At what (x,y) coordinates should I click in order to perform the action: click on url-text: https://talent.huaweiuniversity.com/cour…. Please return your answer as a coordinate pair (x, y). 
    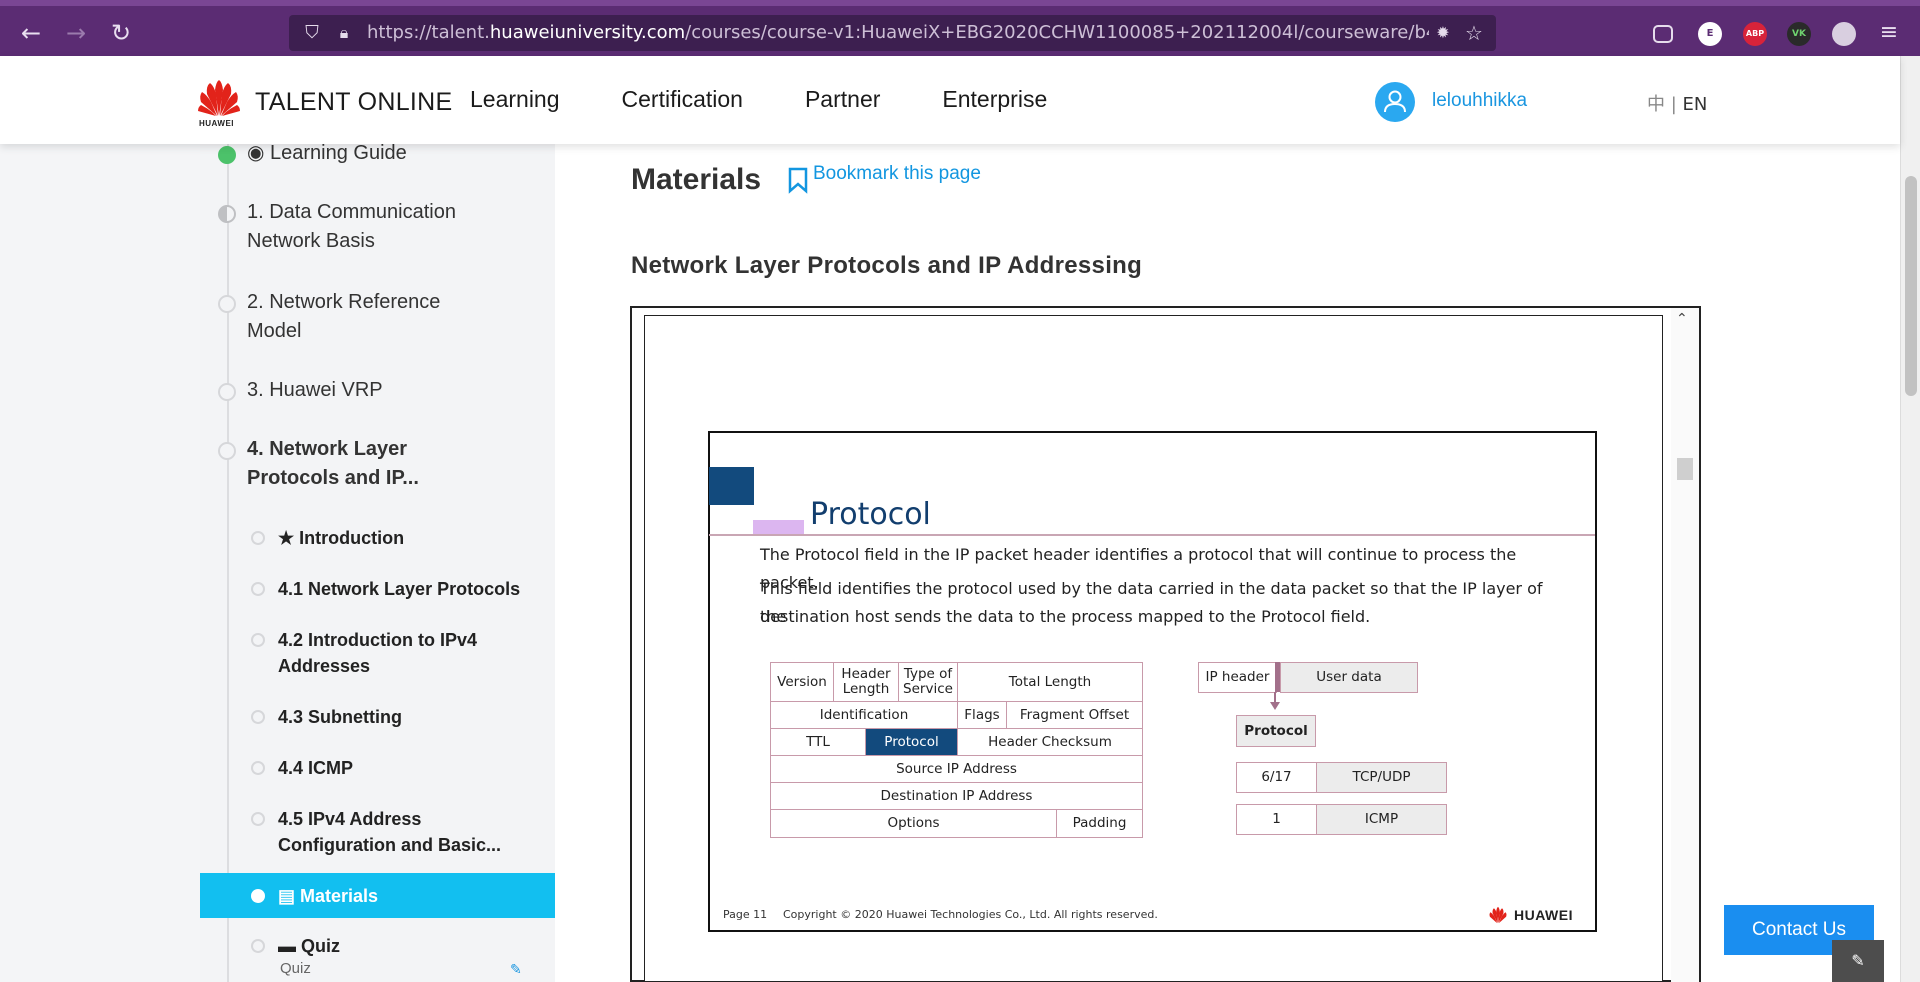
    Looking at the image, I should click on (898, 33).